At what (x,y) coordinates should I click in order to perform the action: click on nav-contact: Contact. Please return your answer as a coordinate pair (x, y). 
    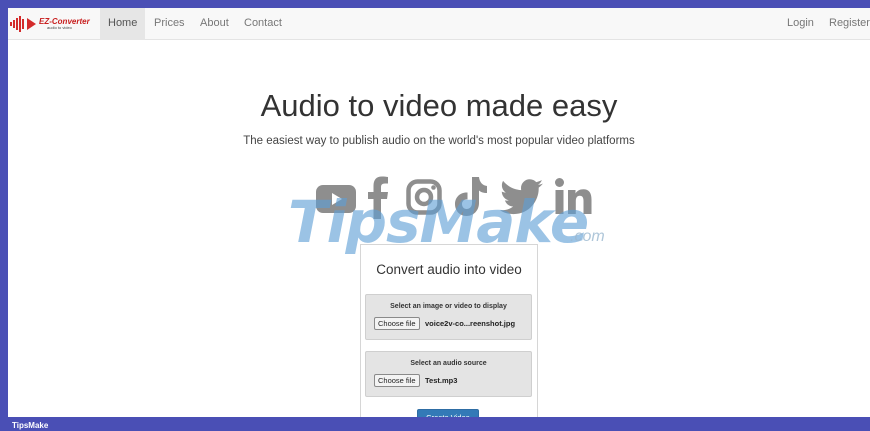
    Looking at the image, I should click on (263, 24).